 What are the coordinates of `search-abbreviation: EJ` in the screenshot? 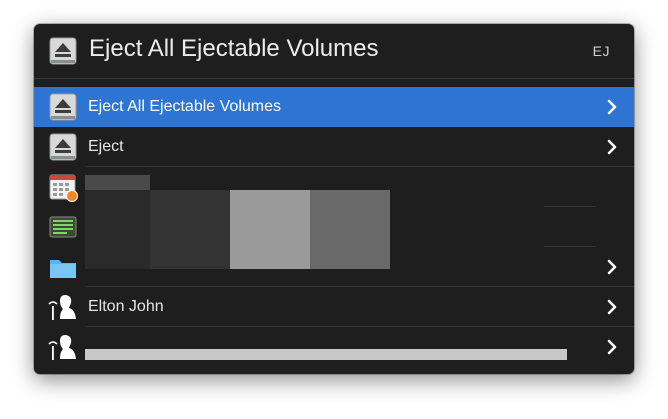 It's located at (601, 51).